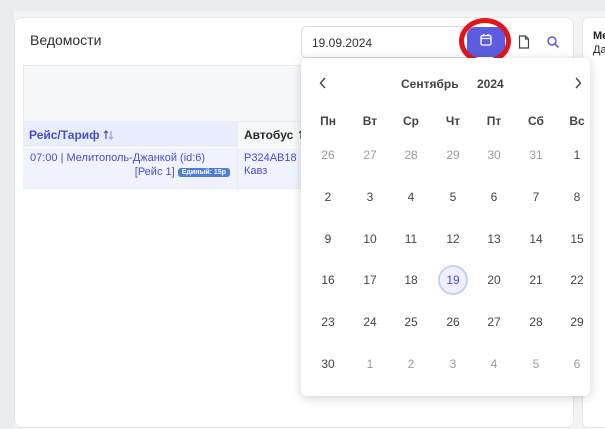 The height and width of the screenshot is (429, 605). Describe the element at coordinates (577, 197) in the screenshot. I see `day-cell: 8` at that location.